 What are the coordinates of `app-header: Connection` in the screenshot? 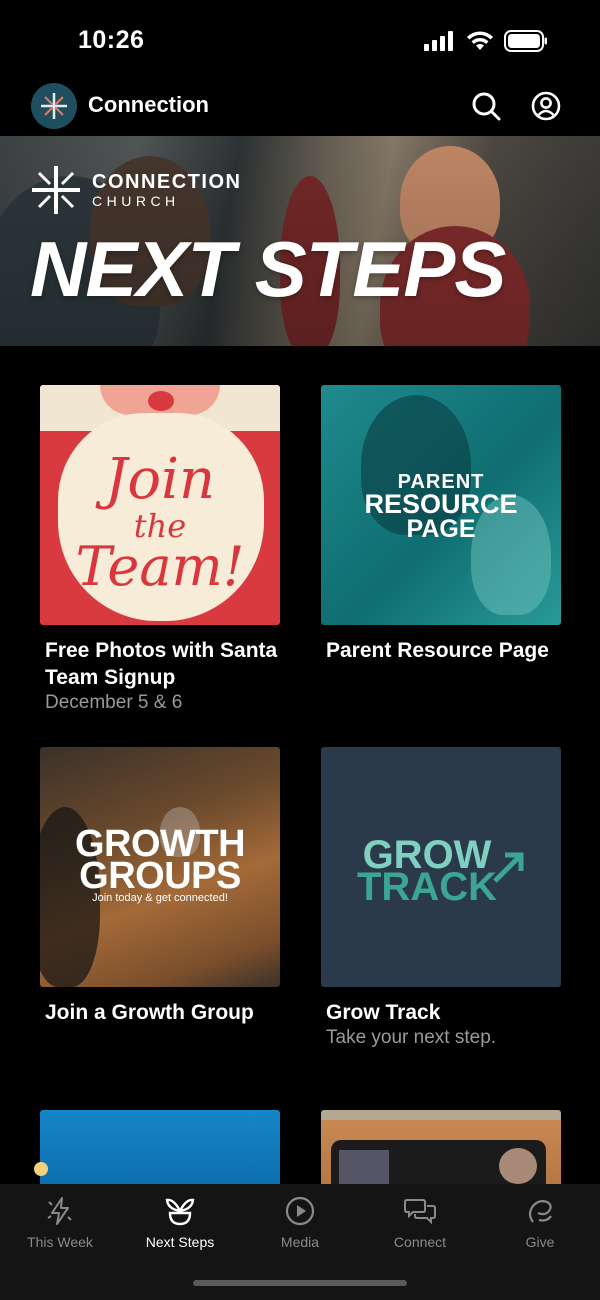 It's located at (300, 108).